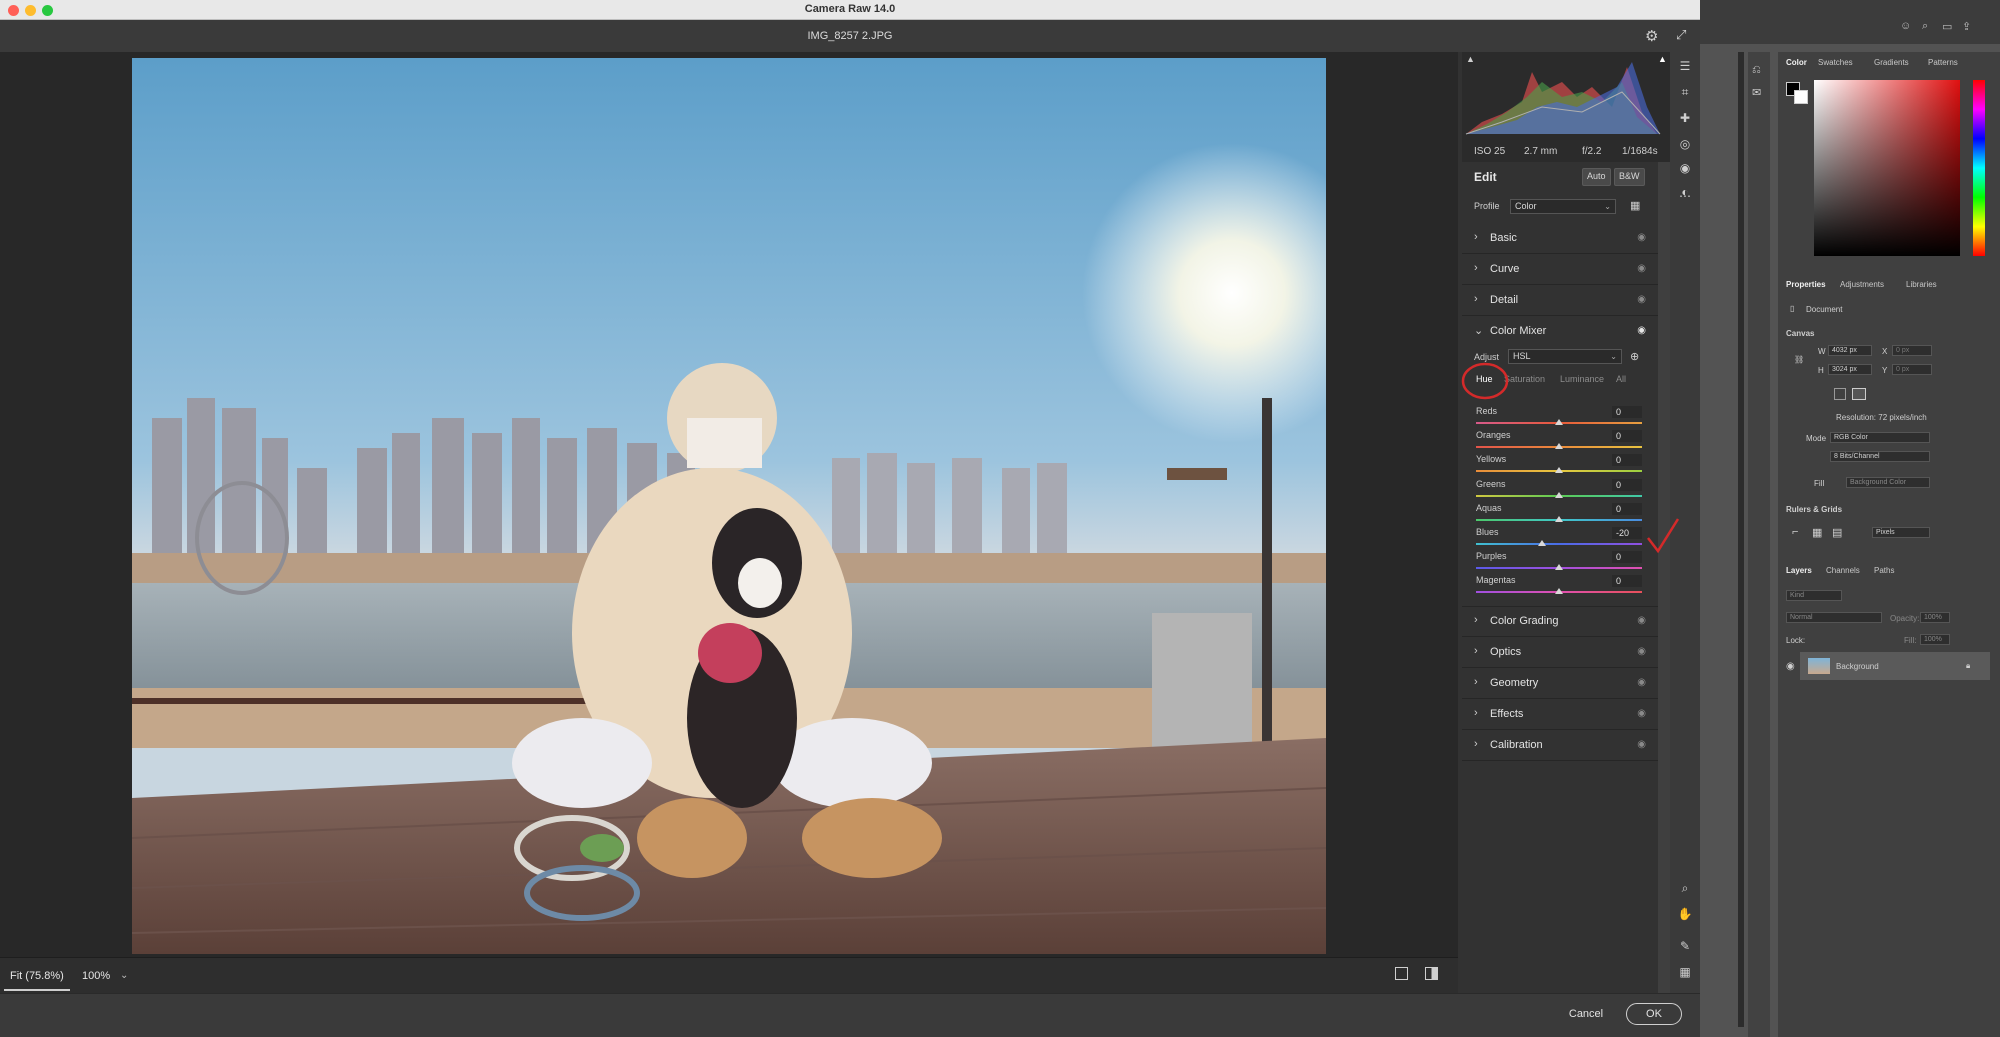  Describe the element at coordinates (1563, 206) in the screenshot. I see `profile-dropdown: Color ⌄` at that location.